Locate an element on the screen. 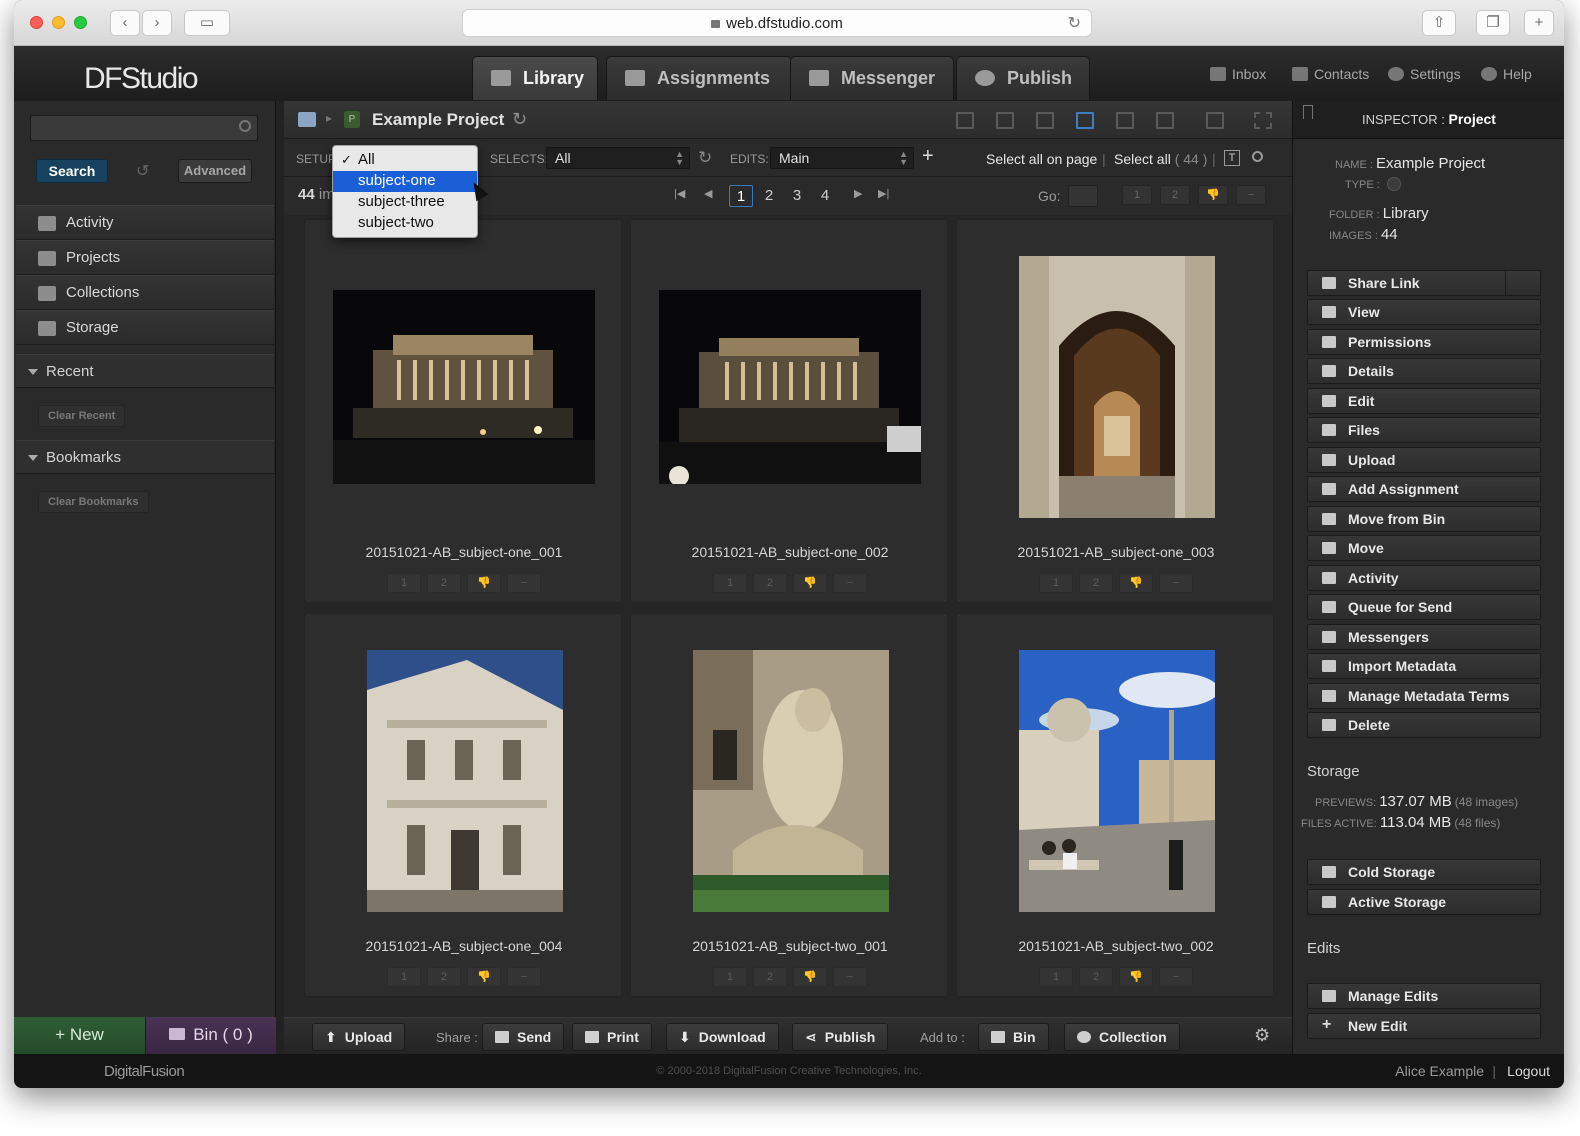 This screenshot has height=1136, width=1580. sidebar-item-projects: Projects is located at coordinates (145, 257).